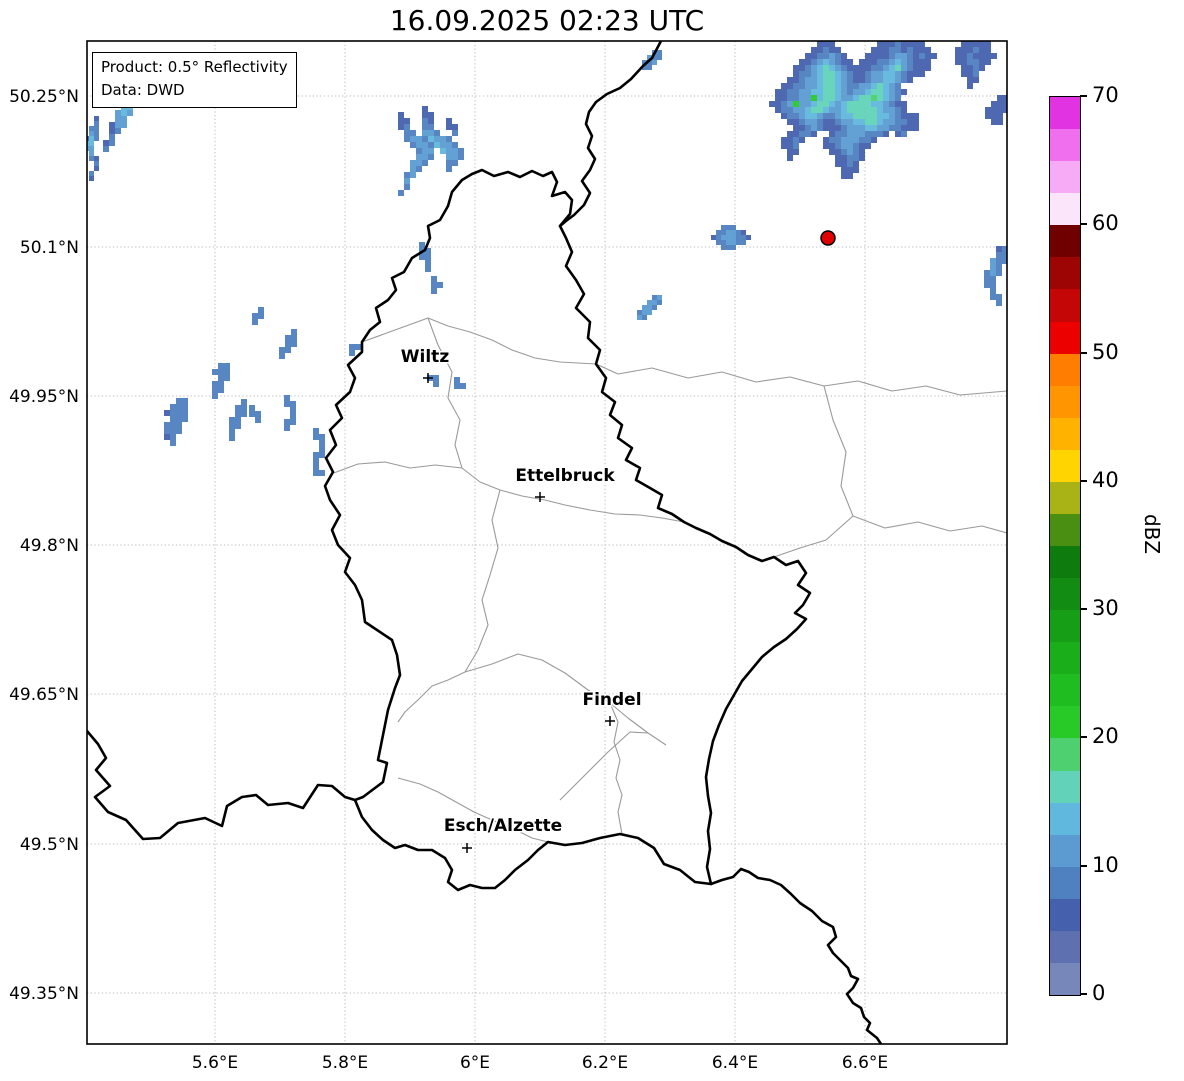  I want to click on colorbar-segment, so click(1065, 914).